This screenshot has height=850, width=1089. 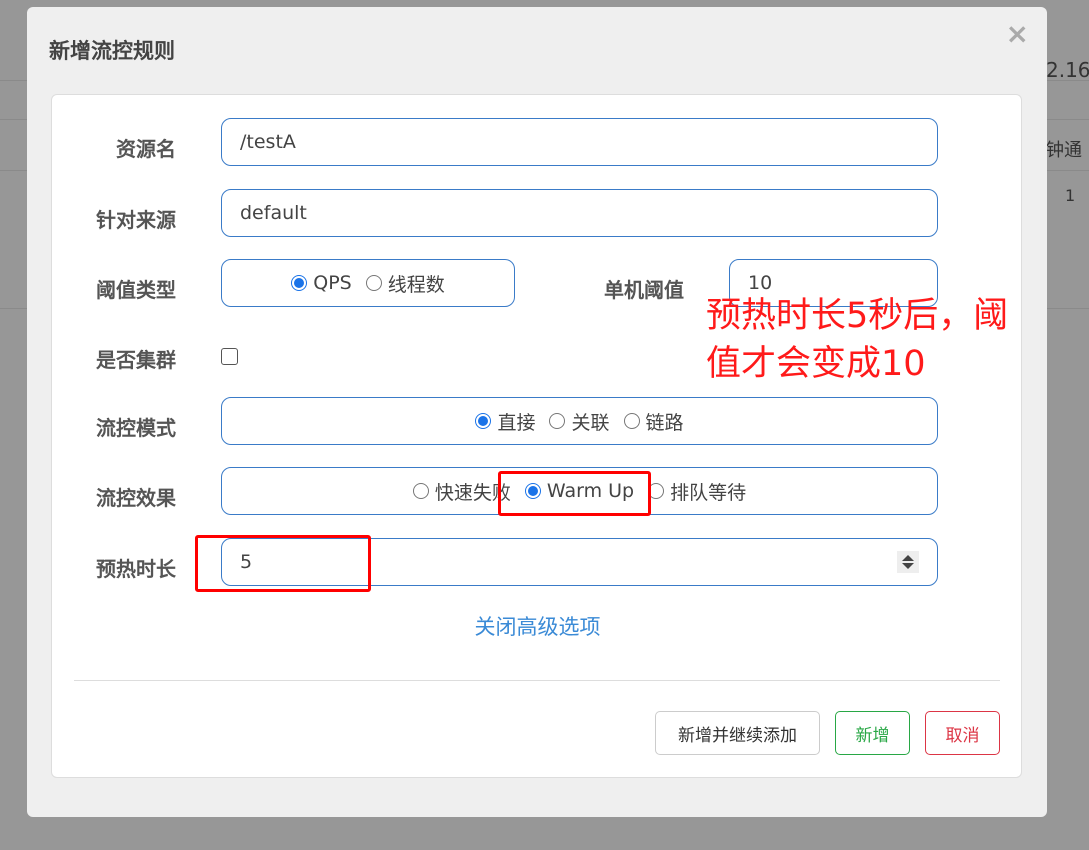 What do you see at coordinates (136, 290) in the screenshot?
I see `threshold-type-label: 阈值类型` at bounding box center [136, 290].